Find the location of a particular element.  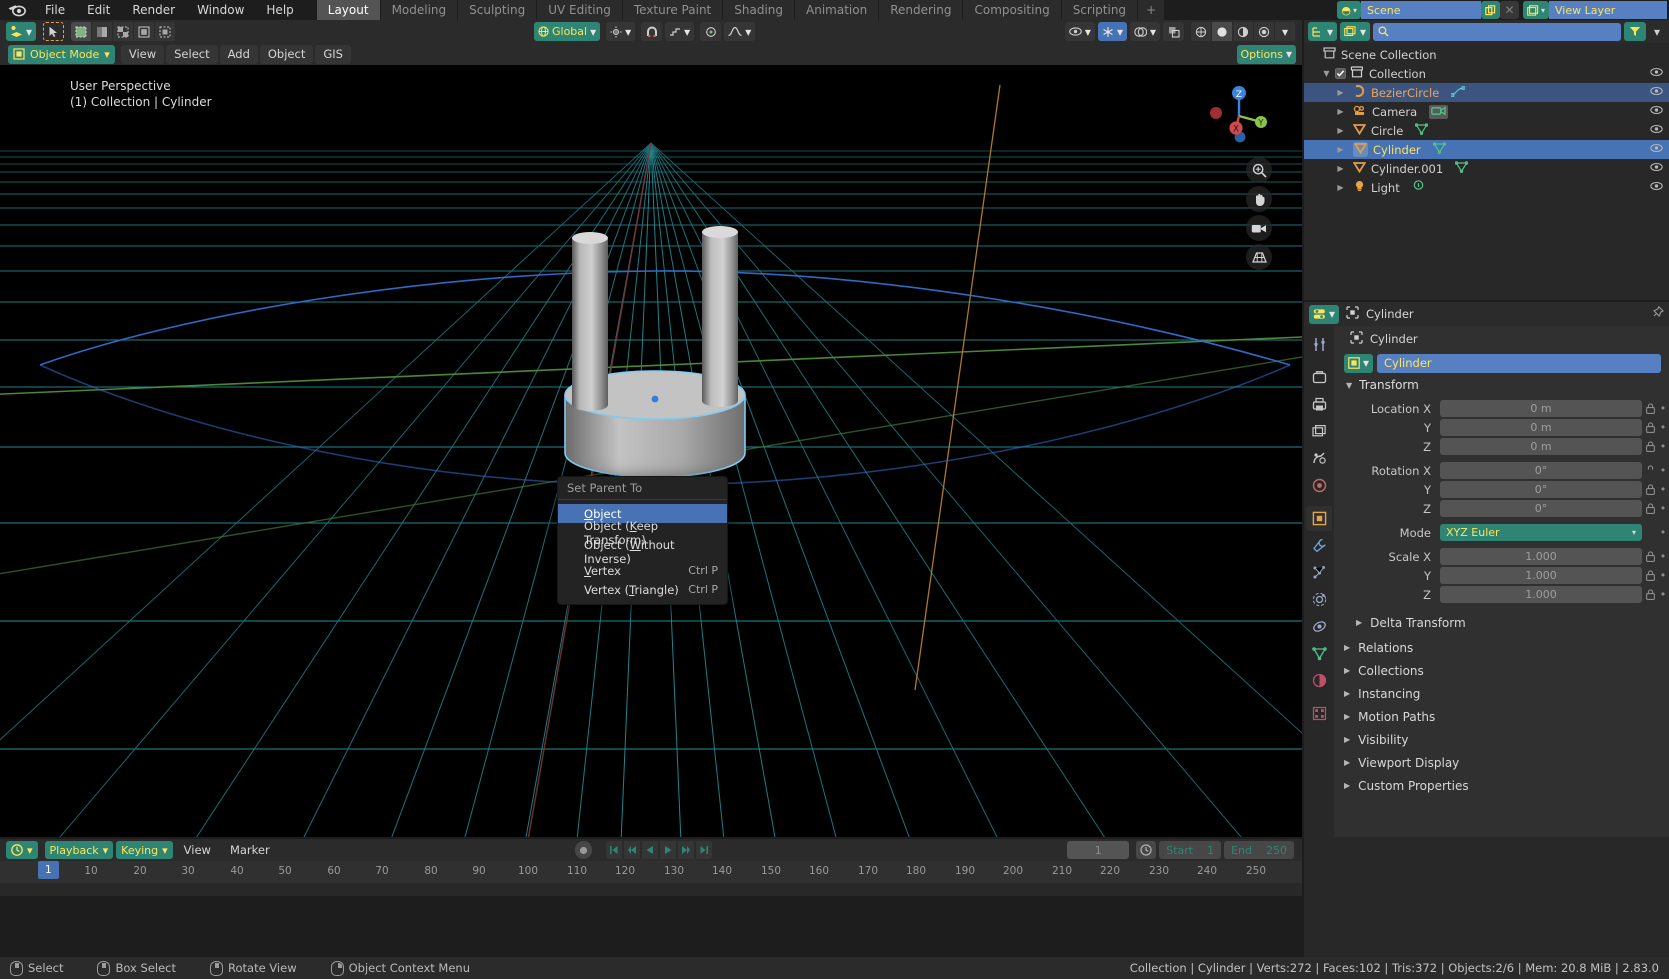

section-delta-transform: ▶ Delta Transform is located at coordinates (1501, 622).